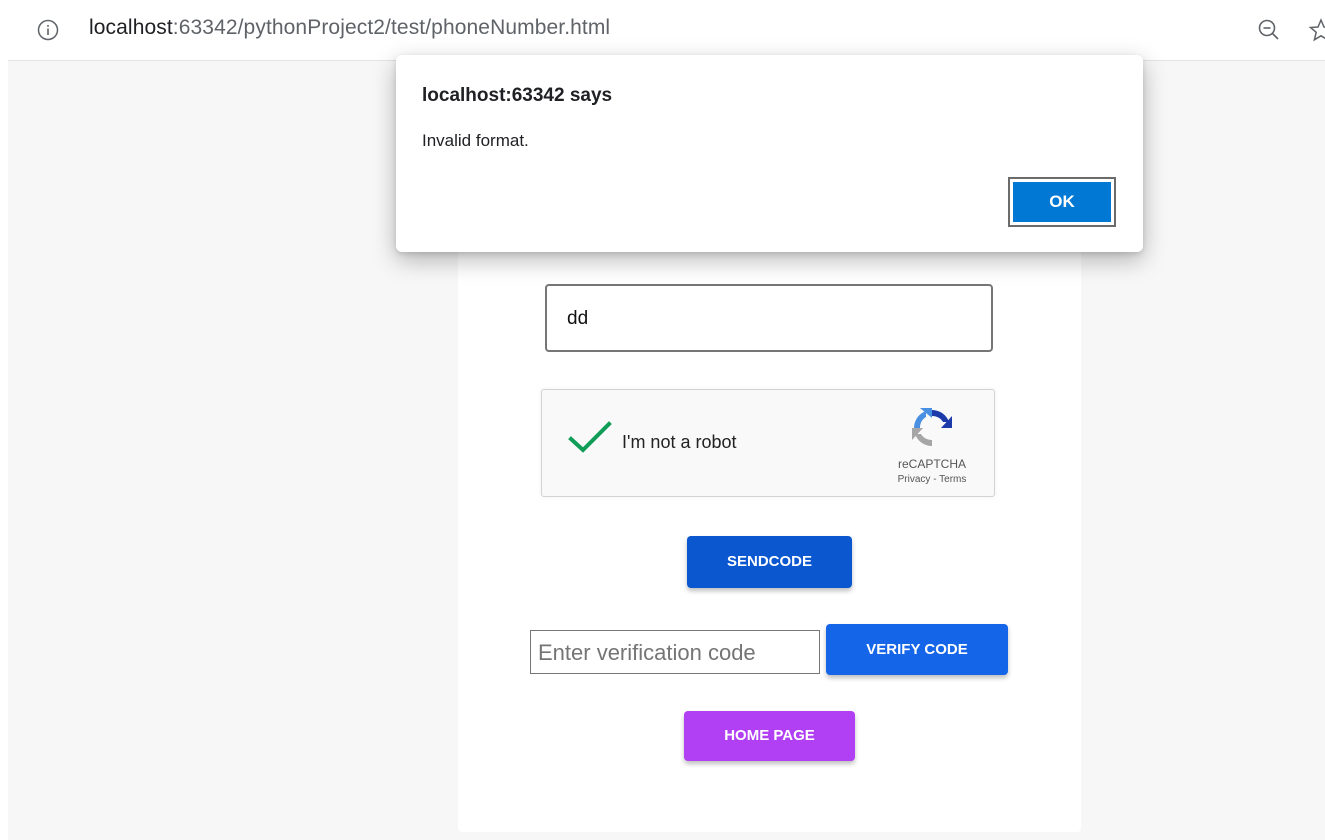  I want to click on alert-dialog: localhost:63342 says Invalid format. OK, so click(769, 153).